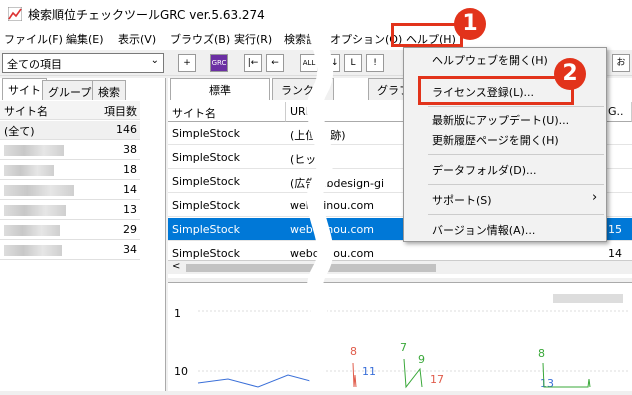 The image size is (632, 395). Describe the element at coordinates (595, 197) in the screenshot. I see `submenu-arrow-icon: ›` at that location.